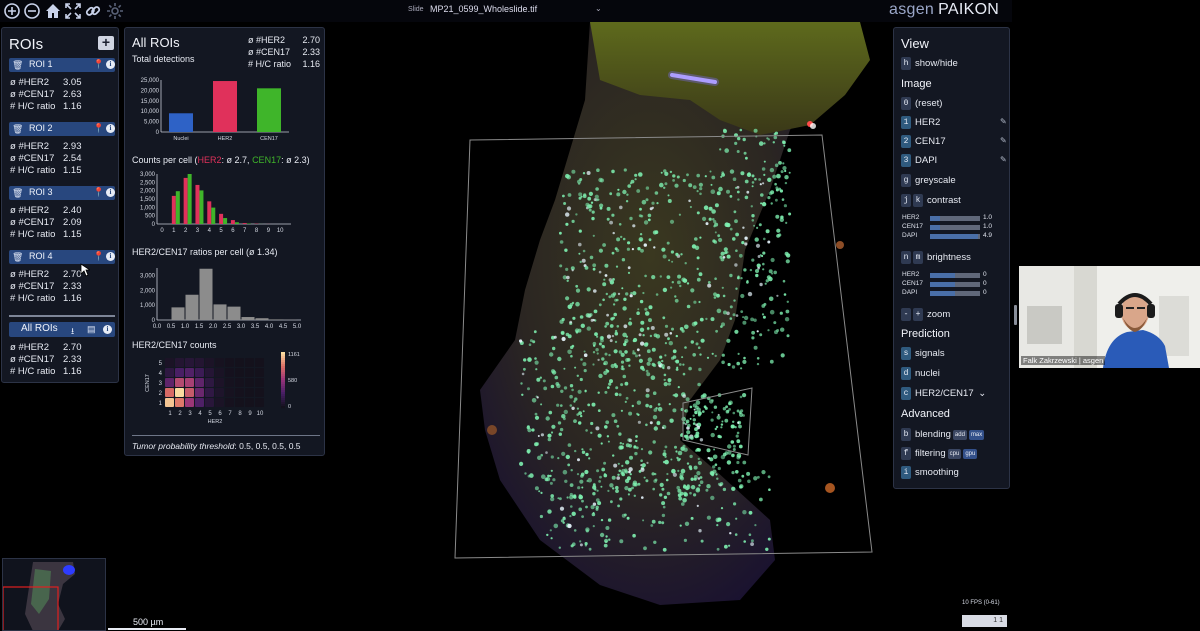  Describe the element at coordinates (959, 435) in the screenshot. I see `blending-add-option: add` at that location.